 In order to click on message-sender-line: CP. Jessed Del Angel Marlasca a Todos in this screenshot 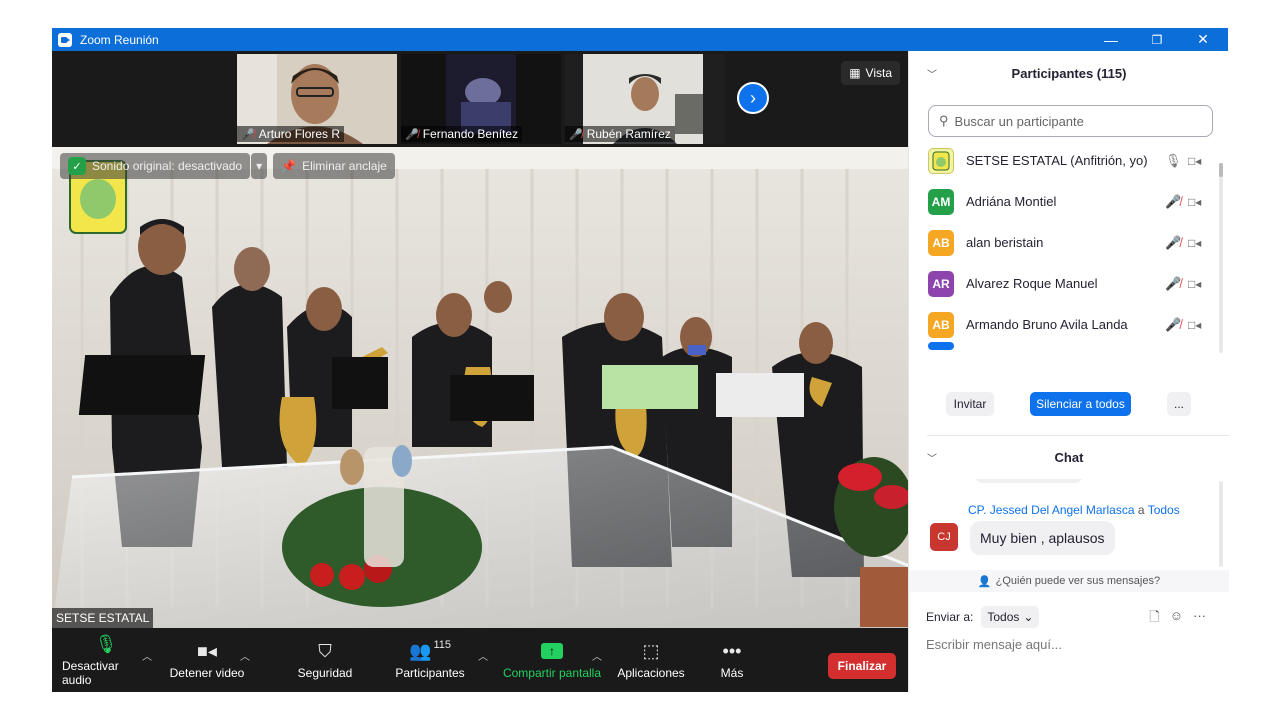, I will do `click(1074, 510)`.